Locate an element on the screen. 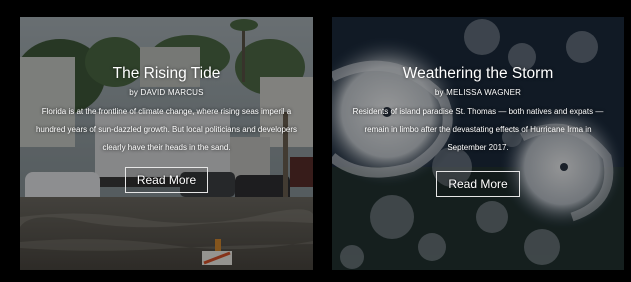 The image size is (631, 282). card-byline: by MELISSA WAGNER is located at coordinates (478, 92).